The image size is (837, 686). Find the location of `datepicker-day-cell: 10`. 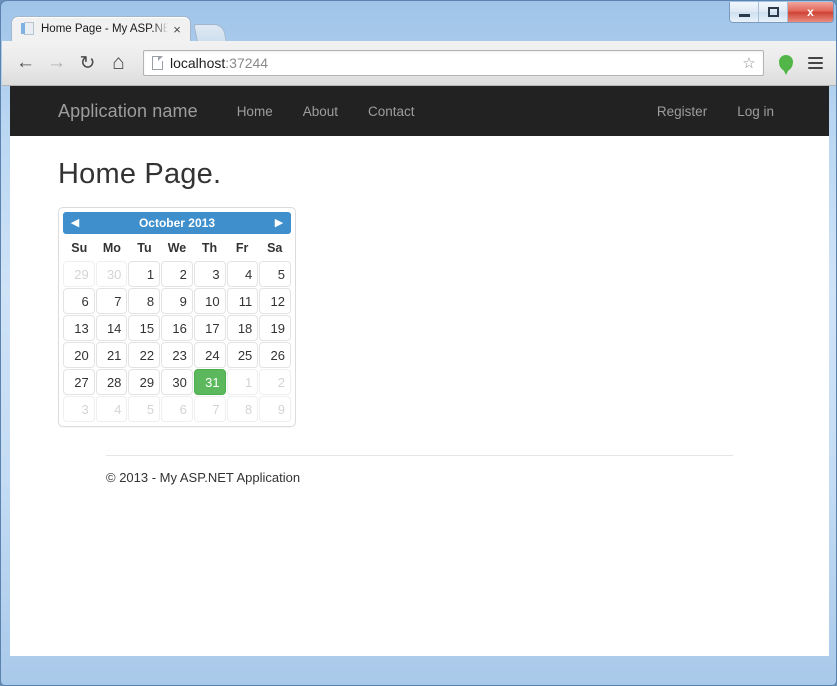

datepicker-day-cell: 10 is located at coordinates (209, 301).